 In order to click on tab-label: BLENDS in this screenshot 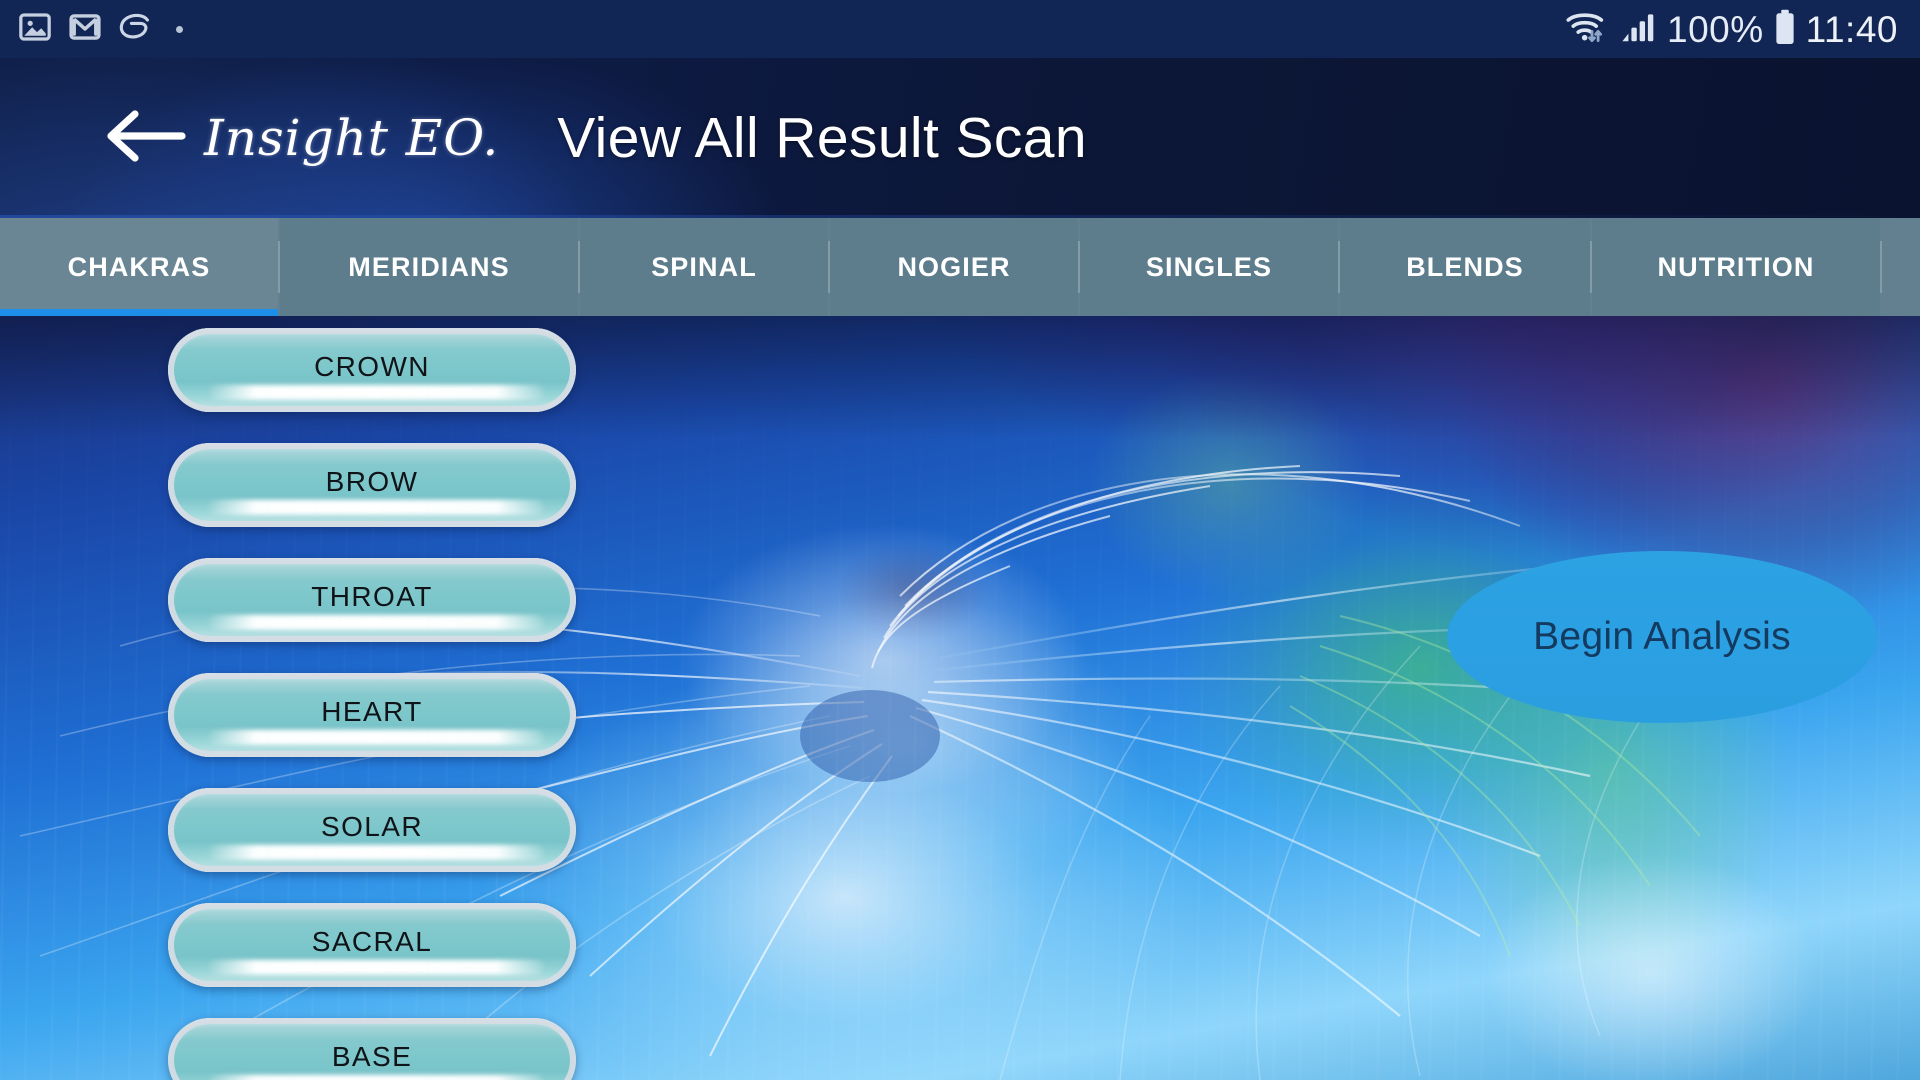, I will do `click(1465, 266)`.